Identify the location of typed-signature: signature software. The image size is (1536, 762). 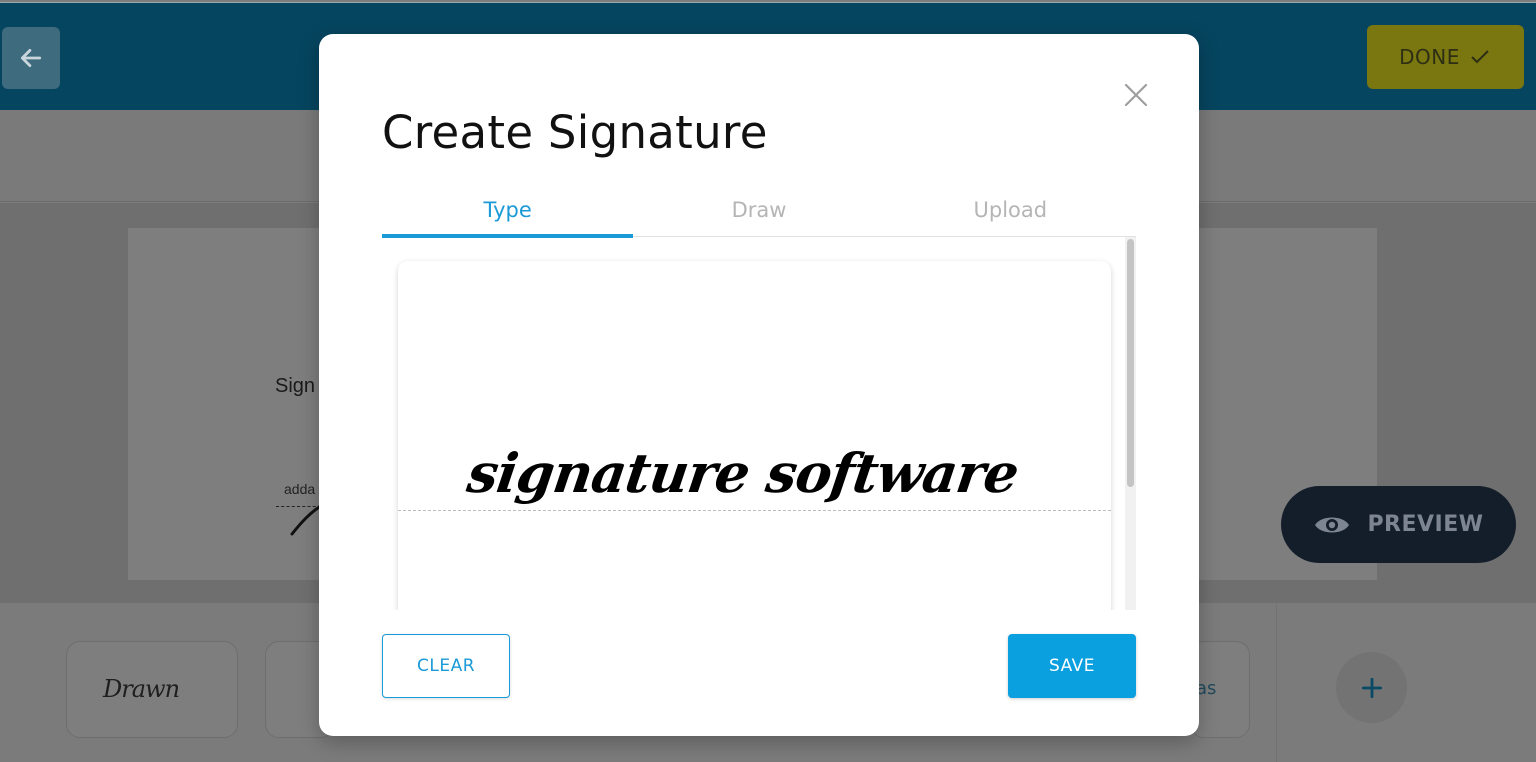
(743, 473).